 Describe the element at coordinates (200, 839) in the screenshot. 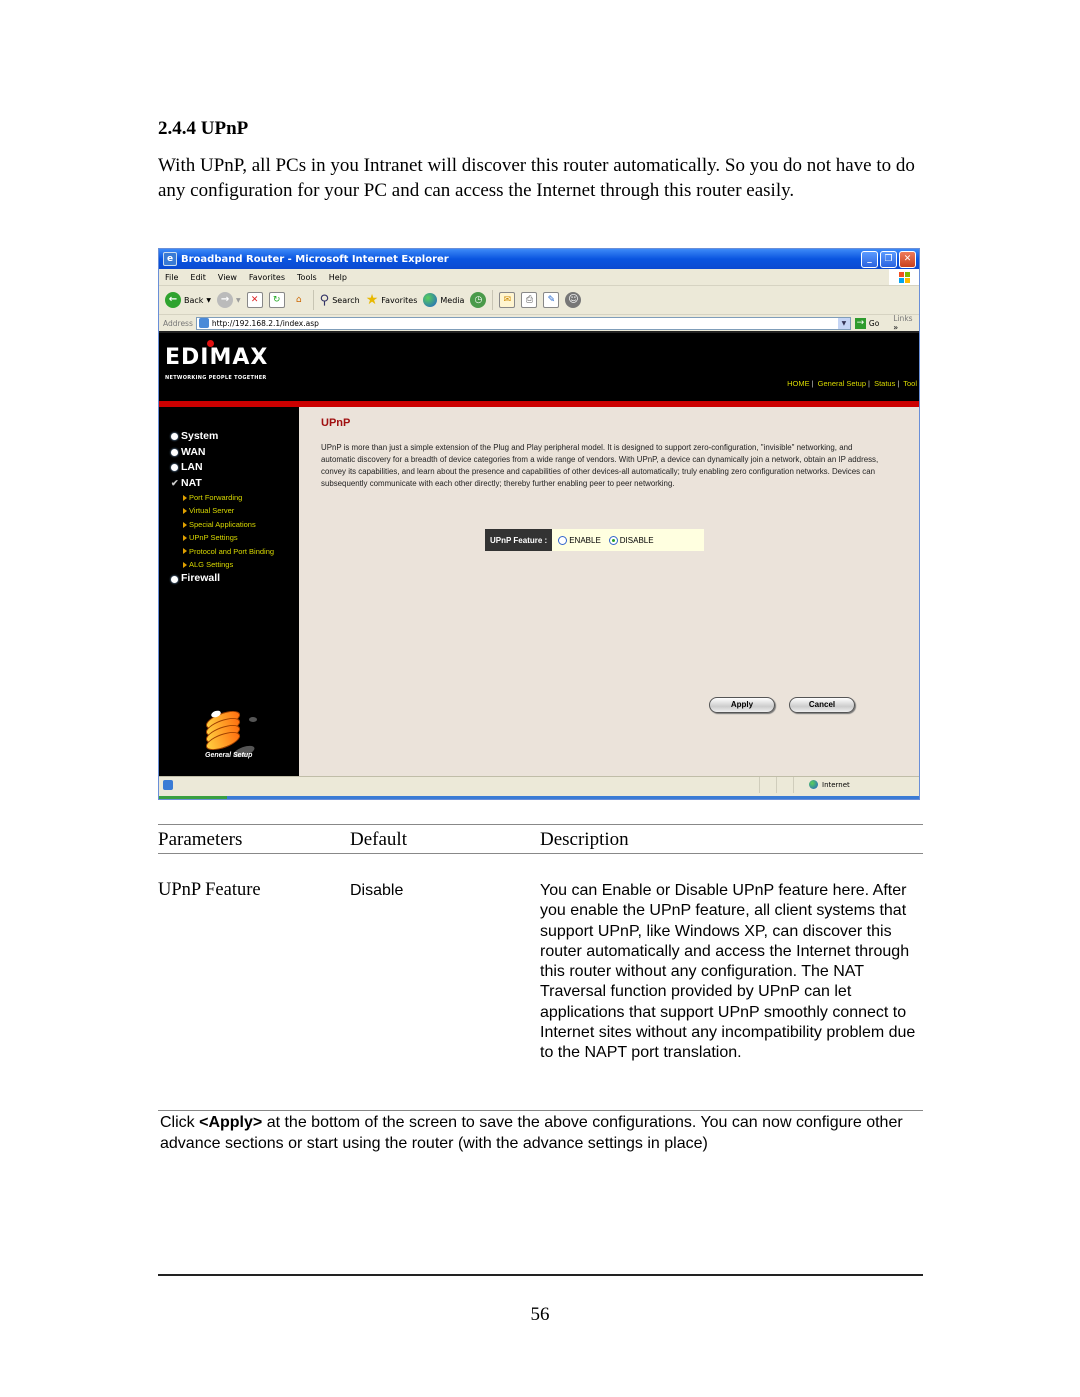

I see `header-parameters: Parameters` at that location.